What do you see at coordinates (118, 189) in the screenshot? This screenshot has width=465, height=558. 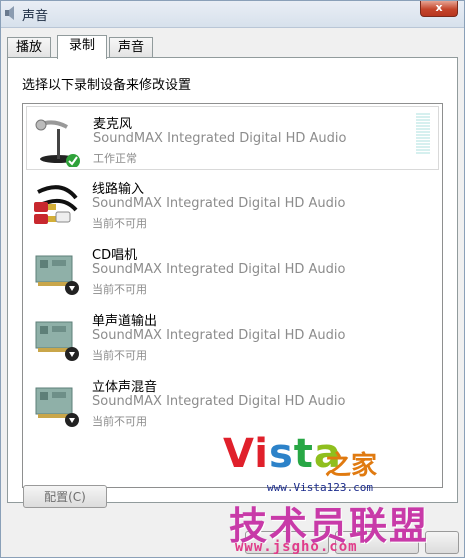 I see `device-name: 线路输入` at bounding box center [118, 189].